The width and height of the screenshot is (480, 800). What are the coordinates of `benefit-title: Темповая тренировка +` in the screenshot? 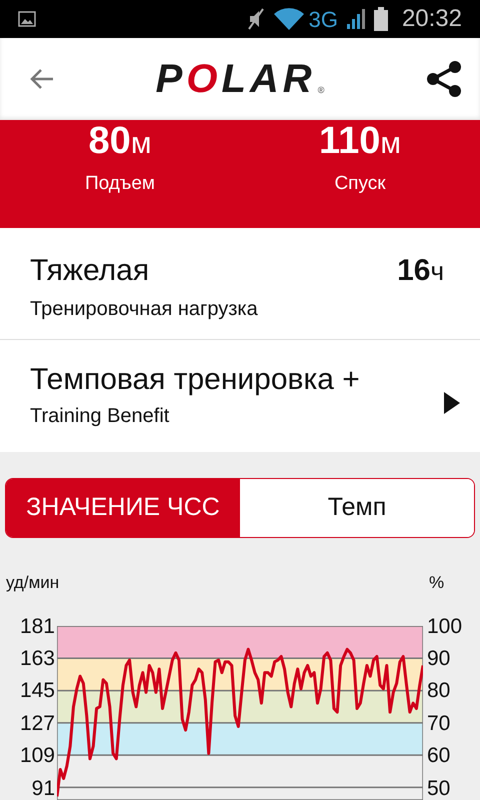 It's located at (195, 380).